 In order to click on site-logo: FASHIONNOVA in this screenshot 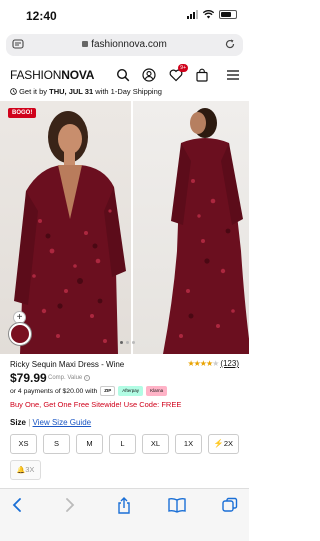, I will do `click(52, 75)`.